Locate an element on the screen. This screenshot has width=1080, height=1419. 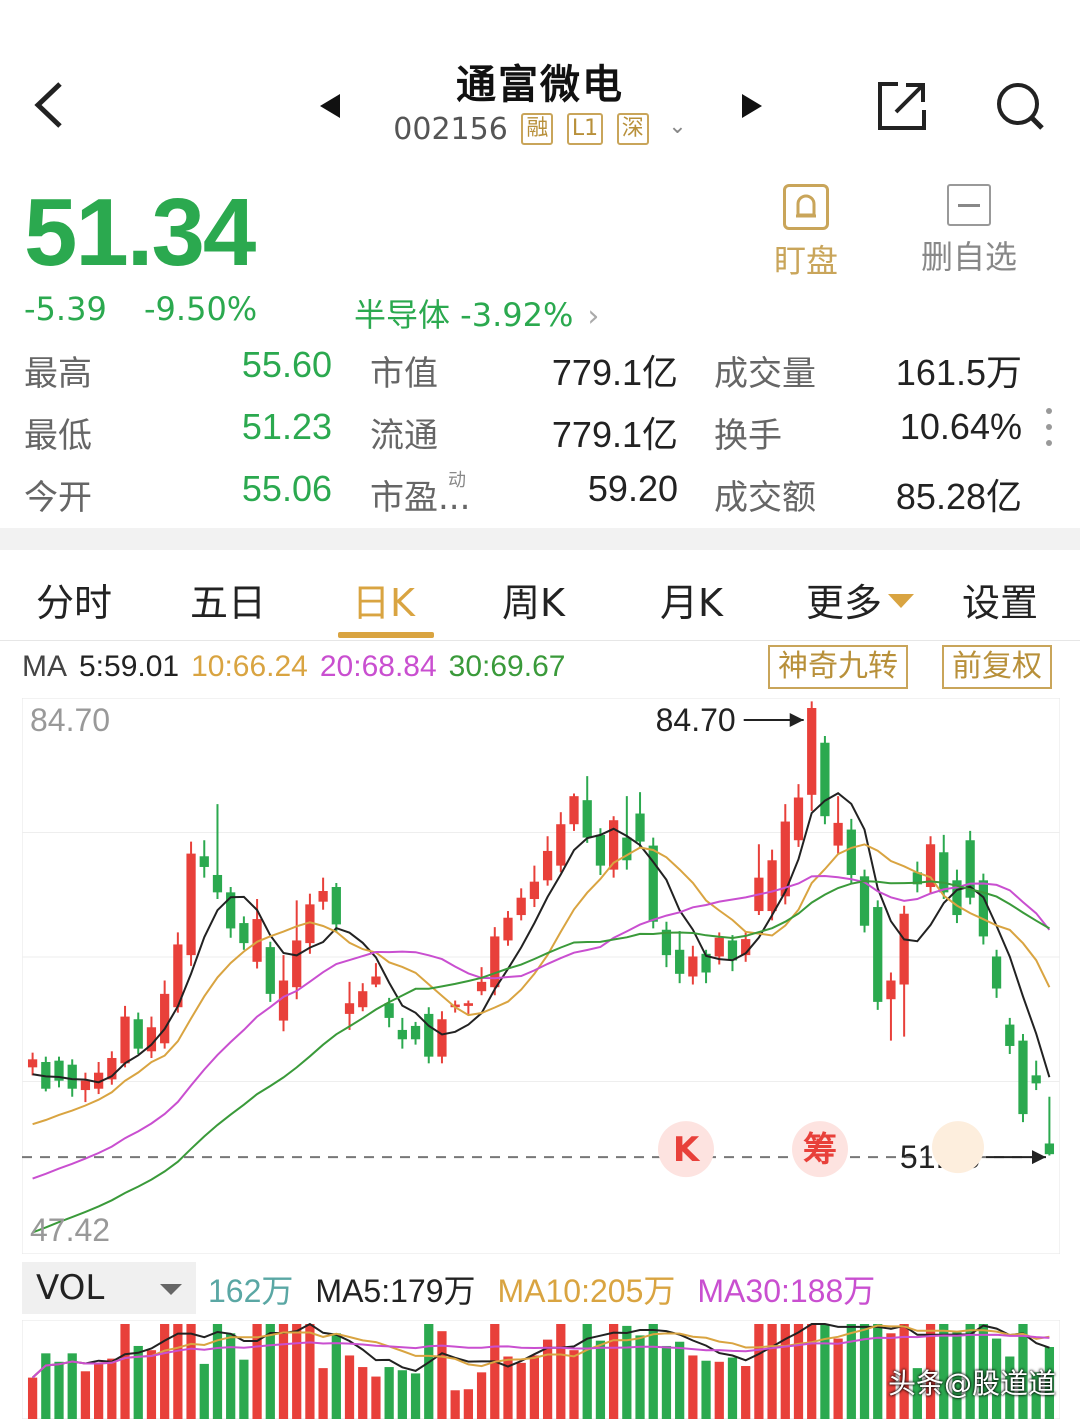
watch-button: 盯盘 is located at coordinates (806, 233).